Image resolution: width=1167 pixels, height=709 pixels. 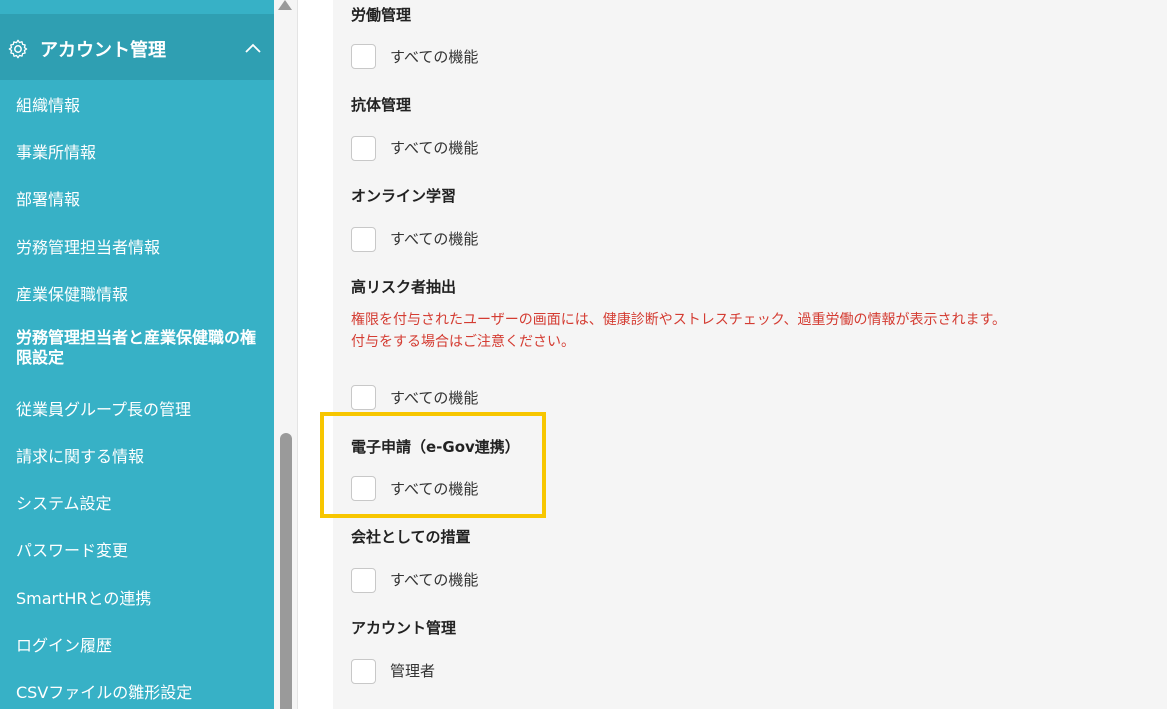 I want to click on section-title-e-gov-integration: 電子申請（e-Gov連携）, so click(x=435, y=447).